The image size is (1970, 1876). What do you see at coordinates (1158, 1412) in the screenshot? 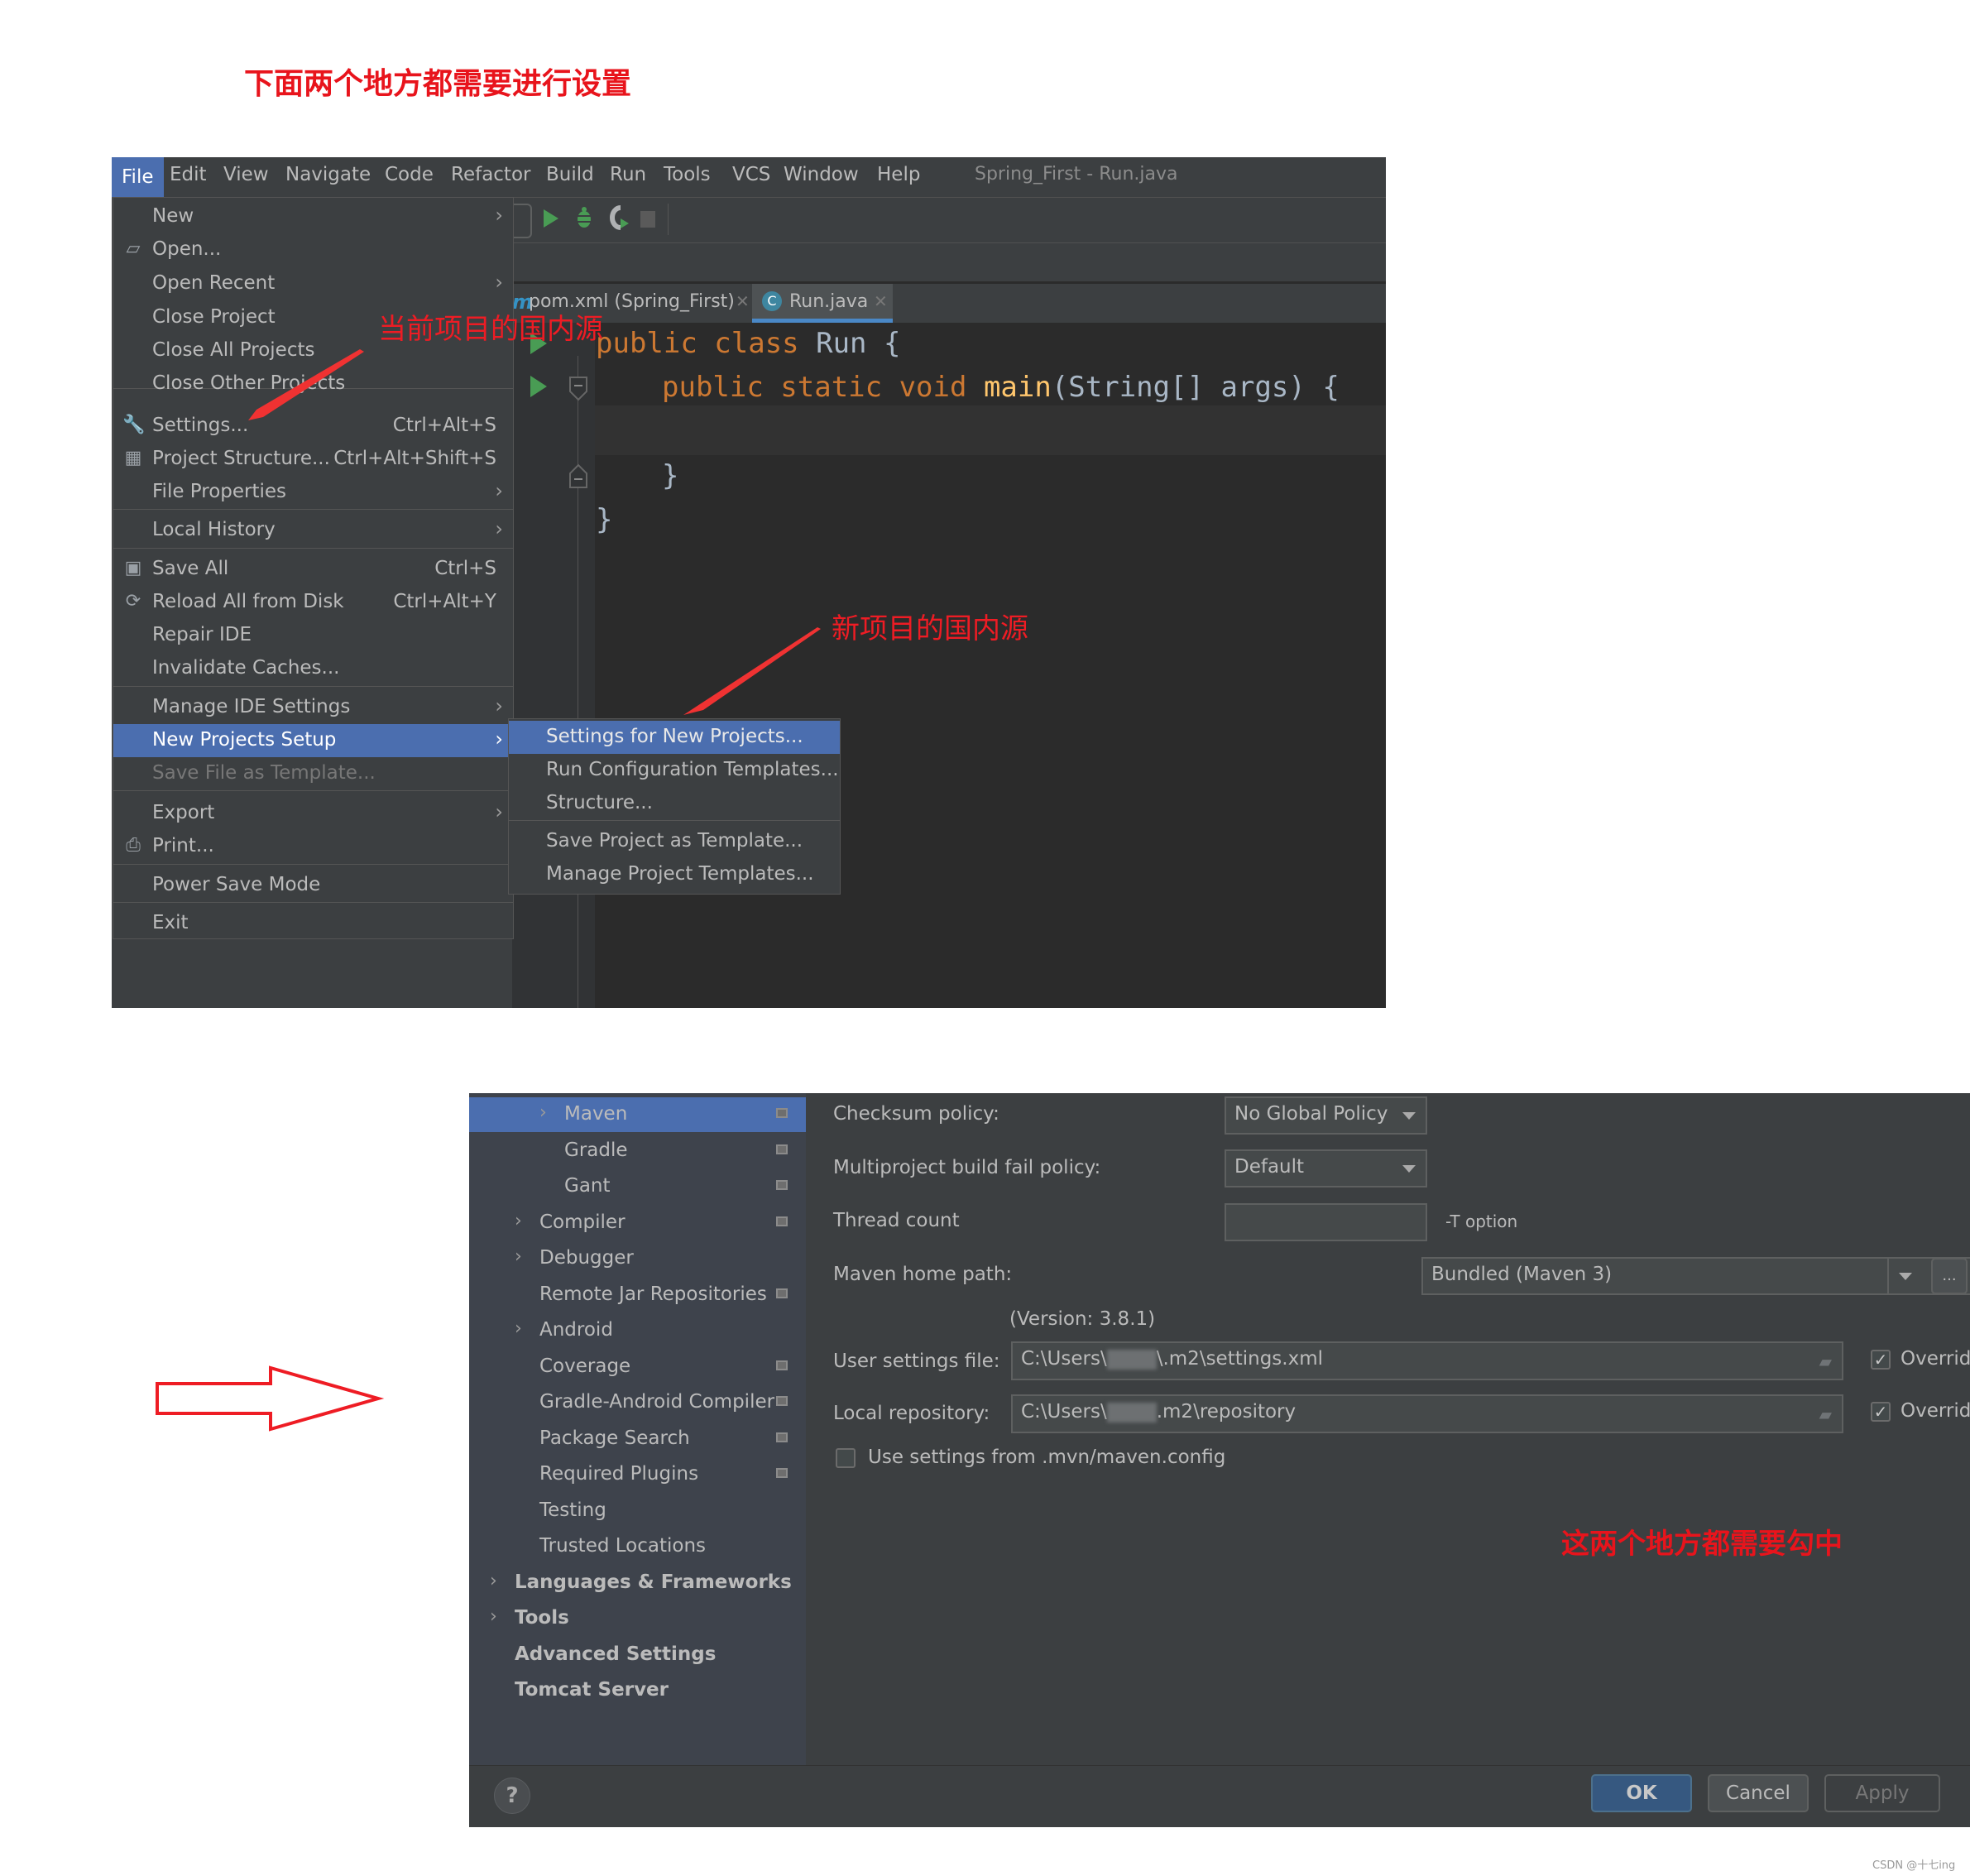
I see `input-value: C:\Users\ .m2\repository` at bounding box center [1158, 1412].